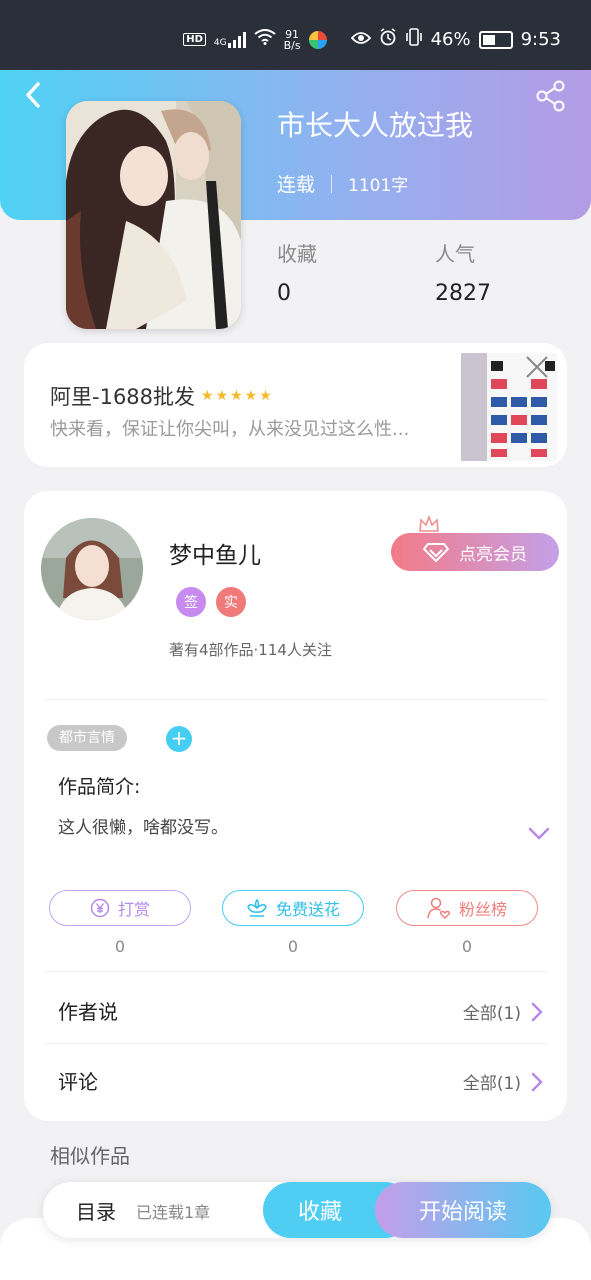 This screenshot has height=1280, width=591. What do you see at coordinates (237, 396) in the screenshot?
I see `ad-rating-stars: ★★★★★` at bounding box center [237, 396].